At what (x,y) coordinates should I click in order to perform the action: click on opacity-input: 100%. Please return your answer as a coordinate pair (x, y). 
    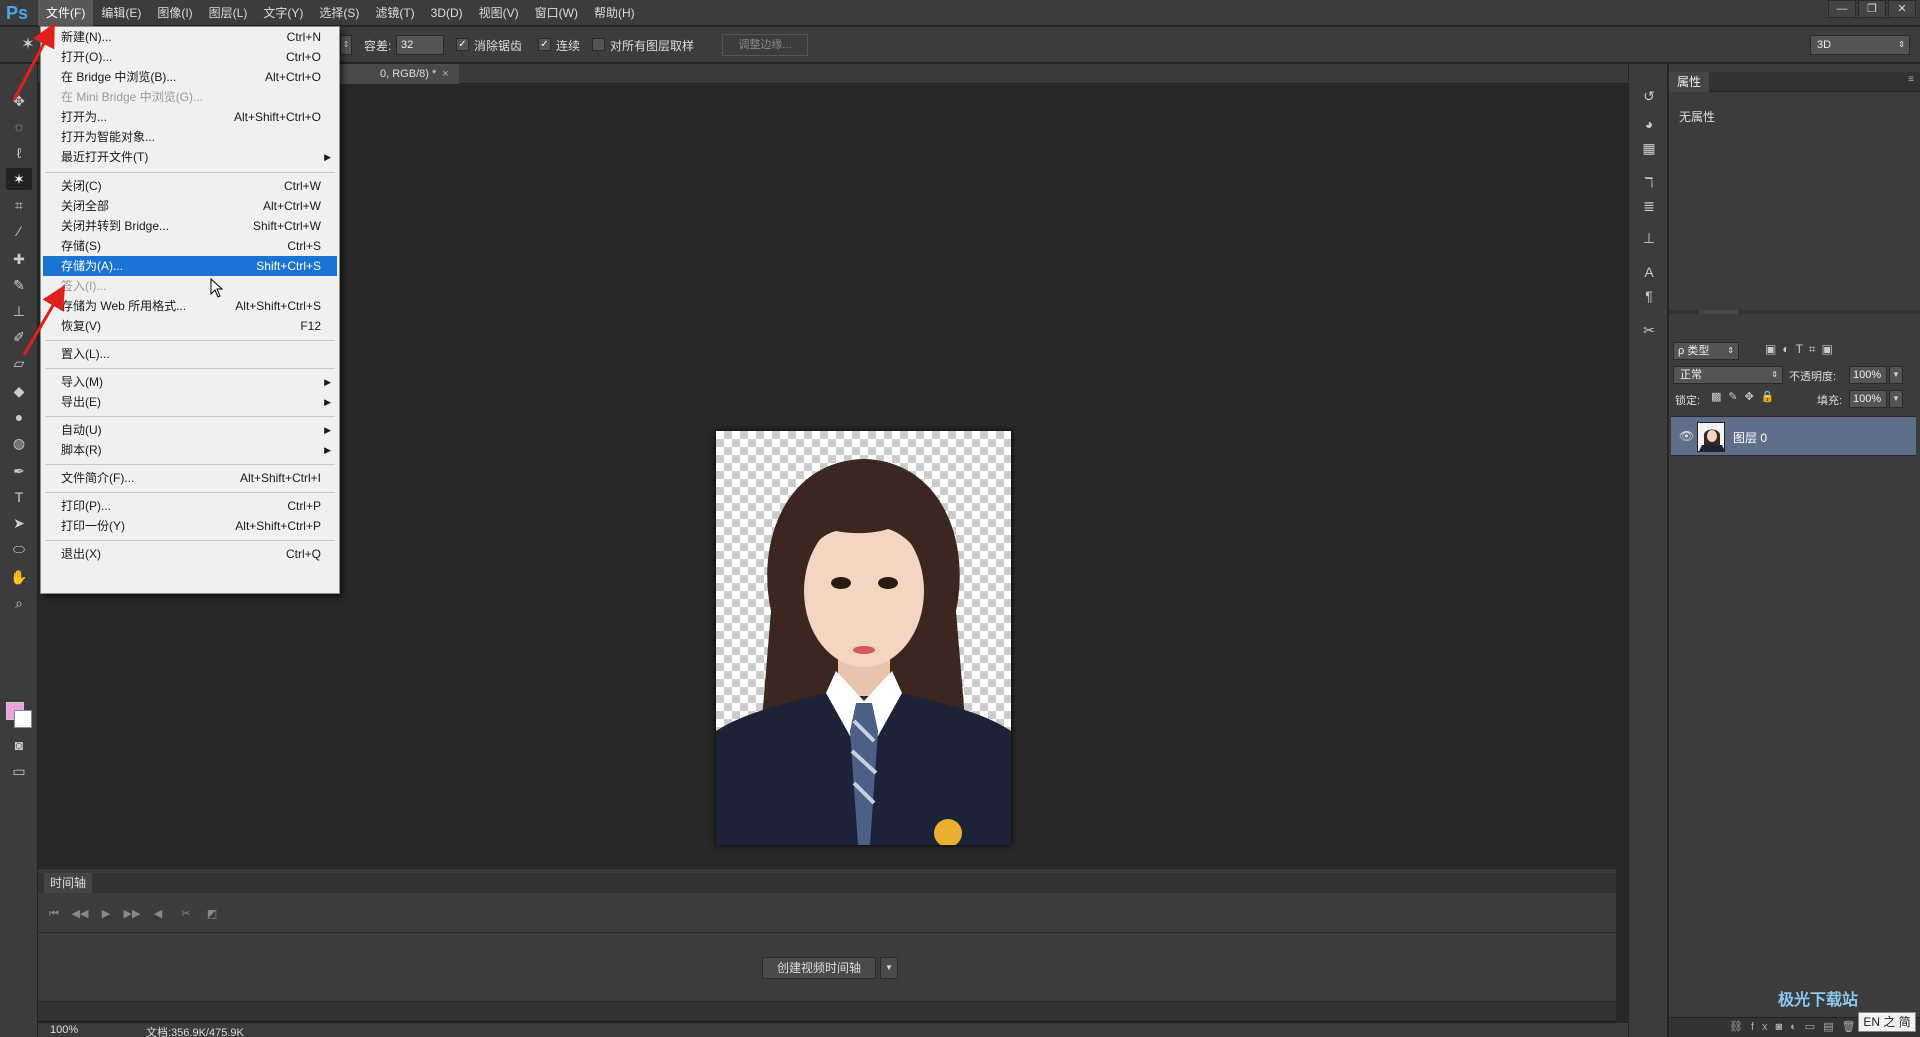
    Looking at the image, I should click on (1868, 375).